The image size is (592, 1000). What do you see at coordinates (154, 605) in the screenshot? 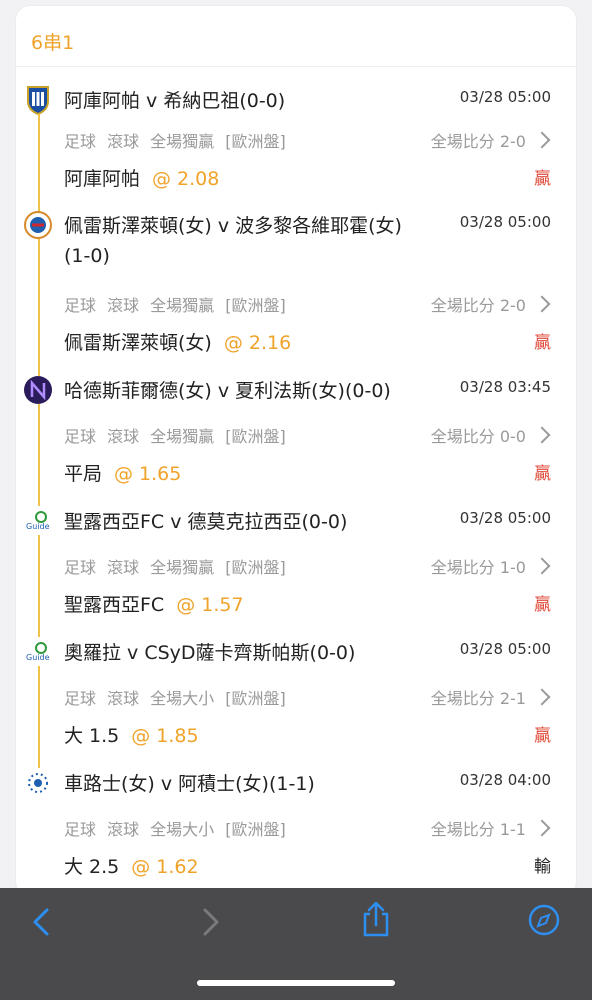
I see `bet-pick: 聖露西亞FC @ 1.57` at bounding box center [154, 605].